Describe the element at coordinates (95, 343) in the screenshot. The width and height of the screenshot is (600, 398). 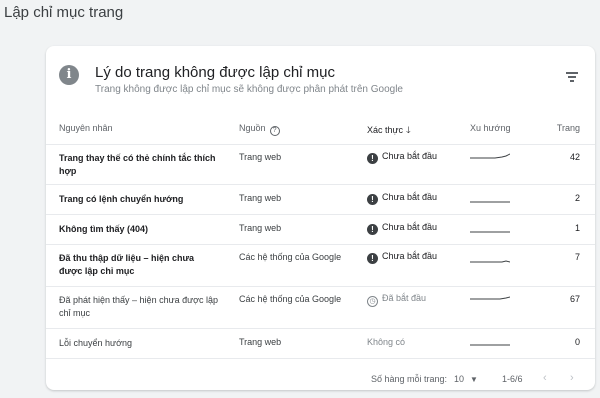
I see `row-reason: Lỗi chuyển hướng` at that location.